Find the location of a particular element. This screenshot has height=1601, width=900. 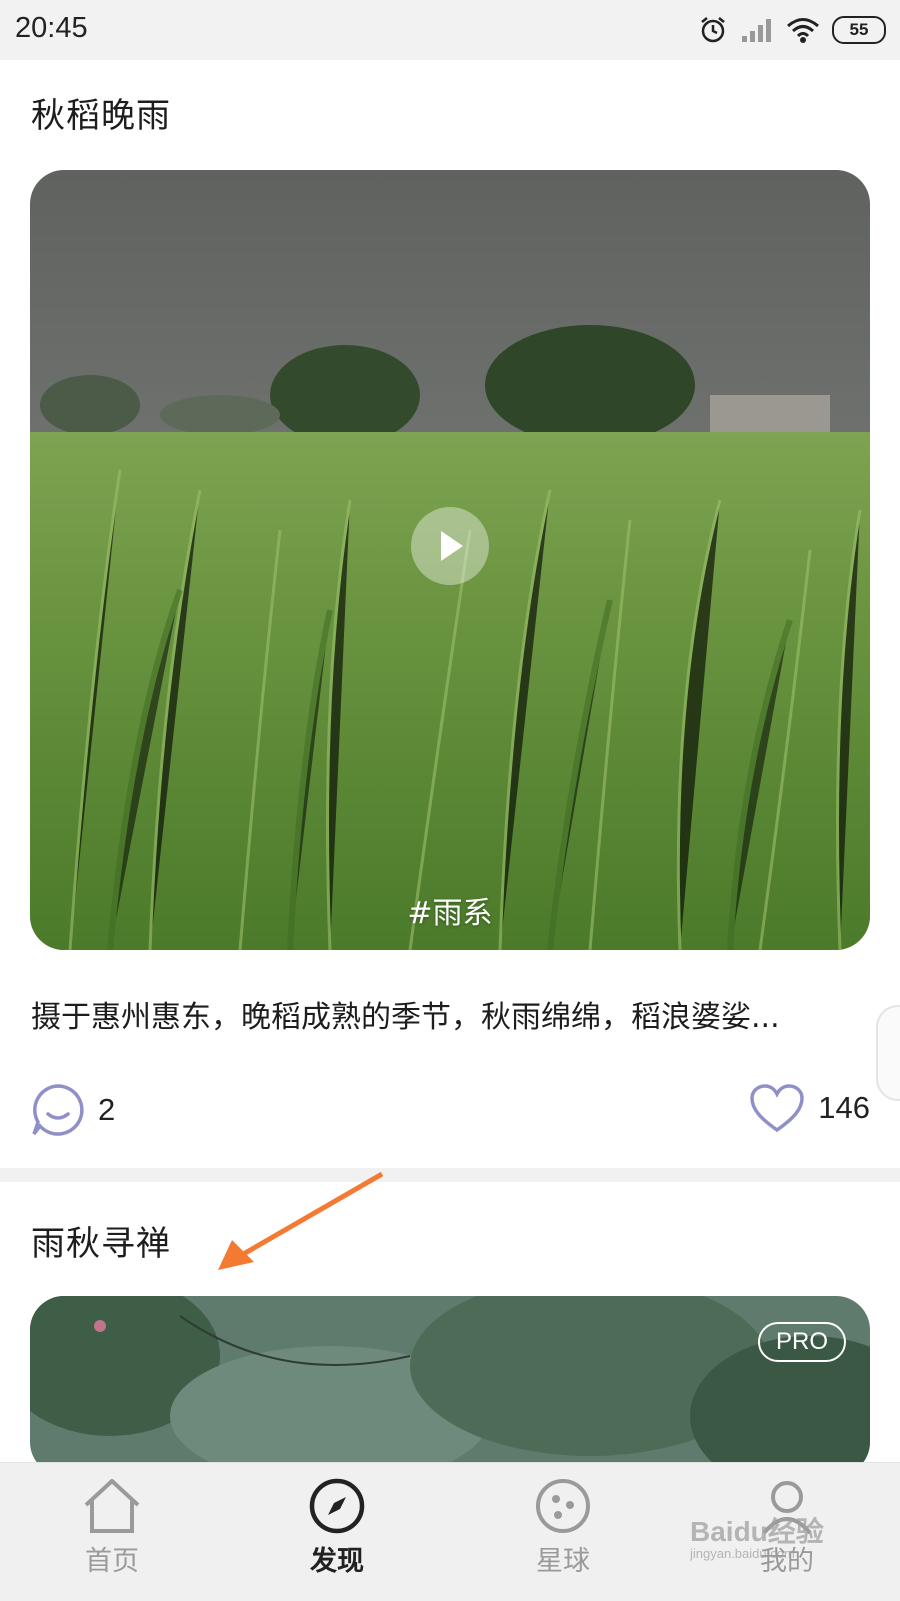

nav-discover: 发现 is located at coordinates (337, 1527).